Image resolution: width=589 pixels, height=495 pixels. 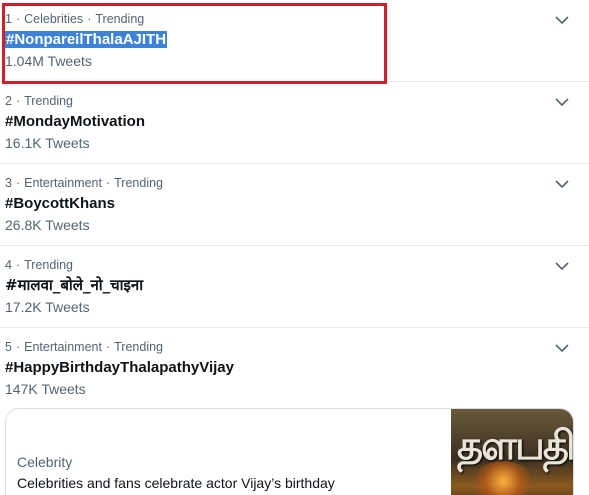 I want to click on trend-rank: 5, so click(x=8, y=347).